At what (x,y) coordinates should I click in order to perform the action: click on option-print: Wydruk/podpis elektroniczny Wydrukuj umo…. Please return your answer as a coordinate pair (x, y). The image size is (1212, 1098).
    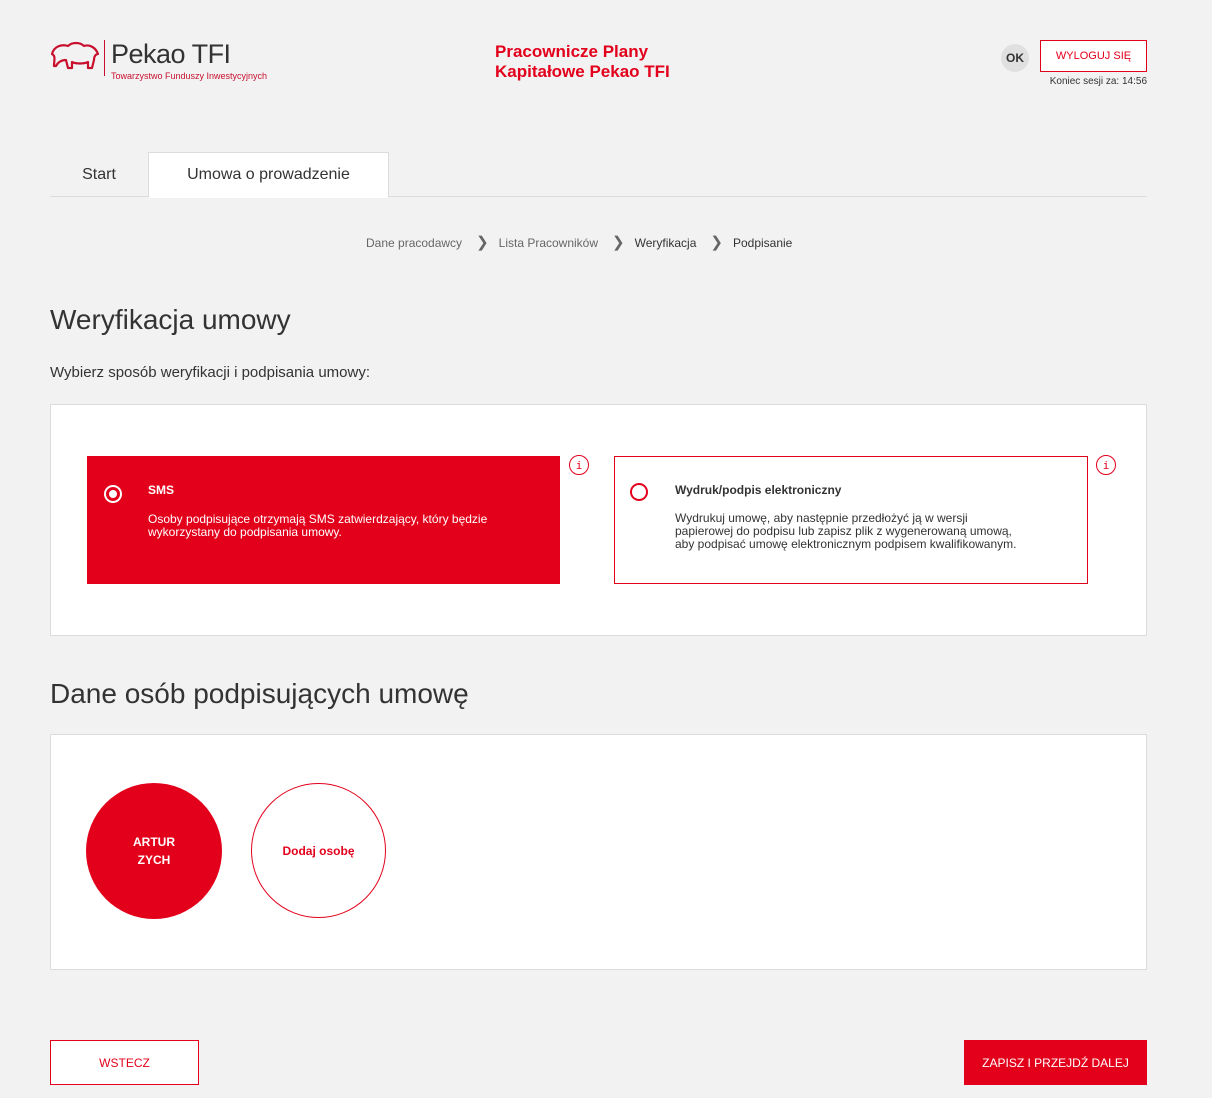
    Looking at the image, I should click on (851, 520).